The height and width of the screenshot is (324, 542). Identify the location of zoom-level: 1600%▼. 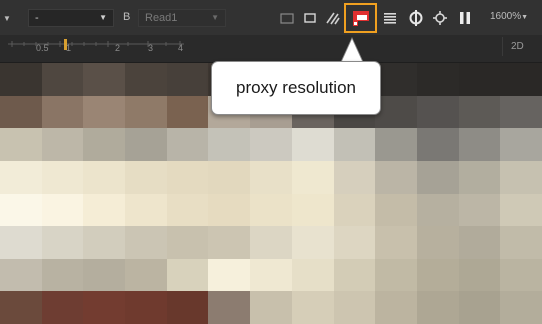
(509, 16).